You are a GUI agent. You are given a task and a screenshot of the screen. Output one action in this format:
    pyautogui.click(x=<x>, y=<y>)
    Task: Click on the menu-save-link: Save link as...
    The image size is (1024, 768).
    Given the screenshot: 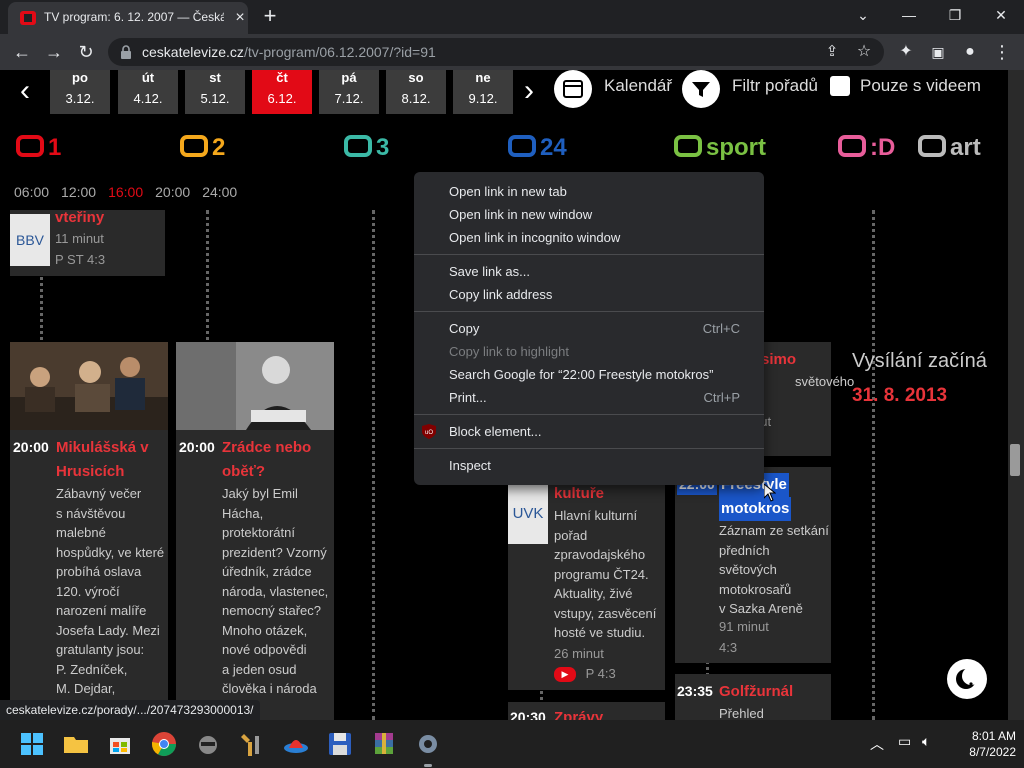 What is the action you would take?
    pyautogui.click(x=589, y=271)
    